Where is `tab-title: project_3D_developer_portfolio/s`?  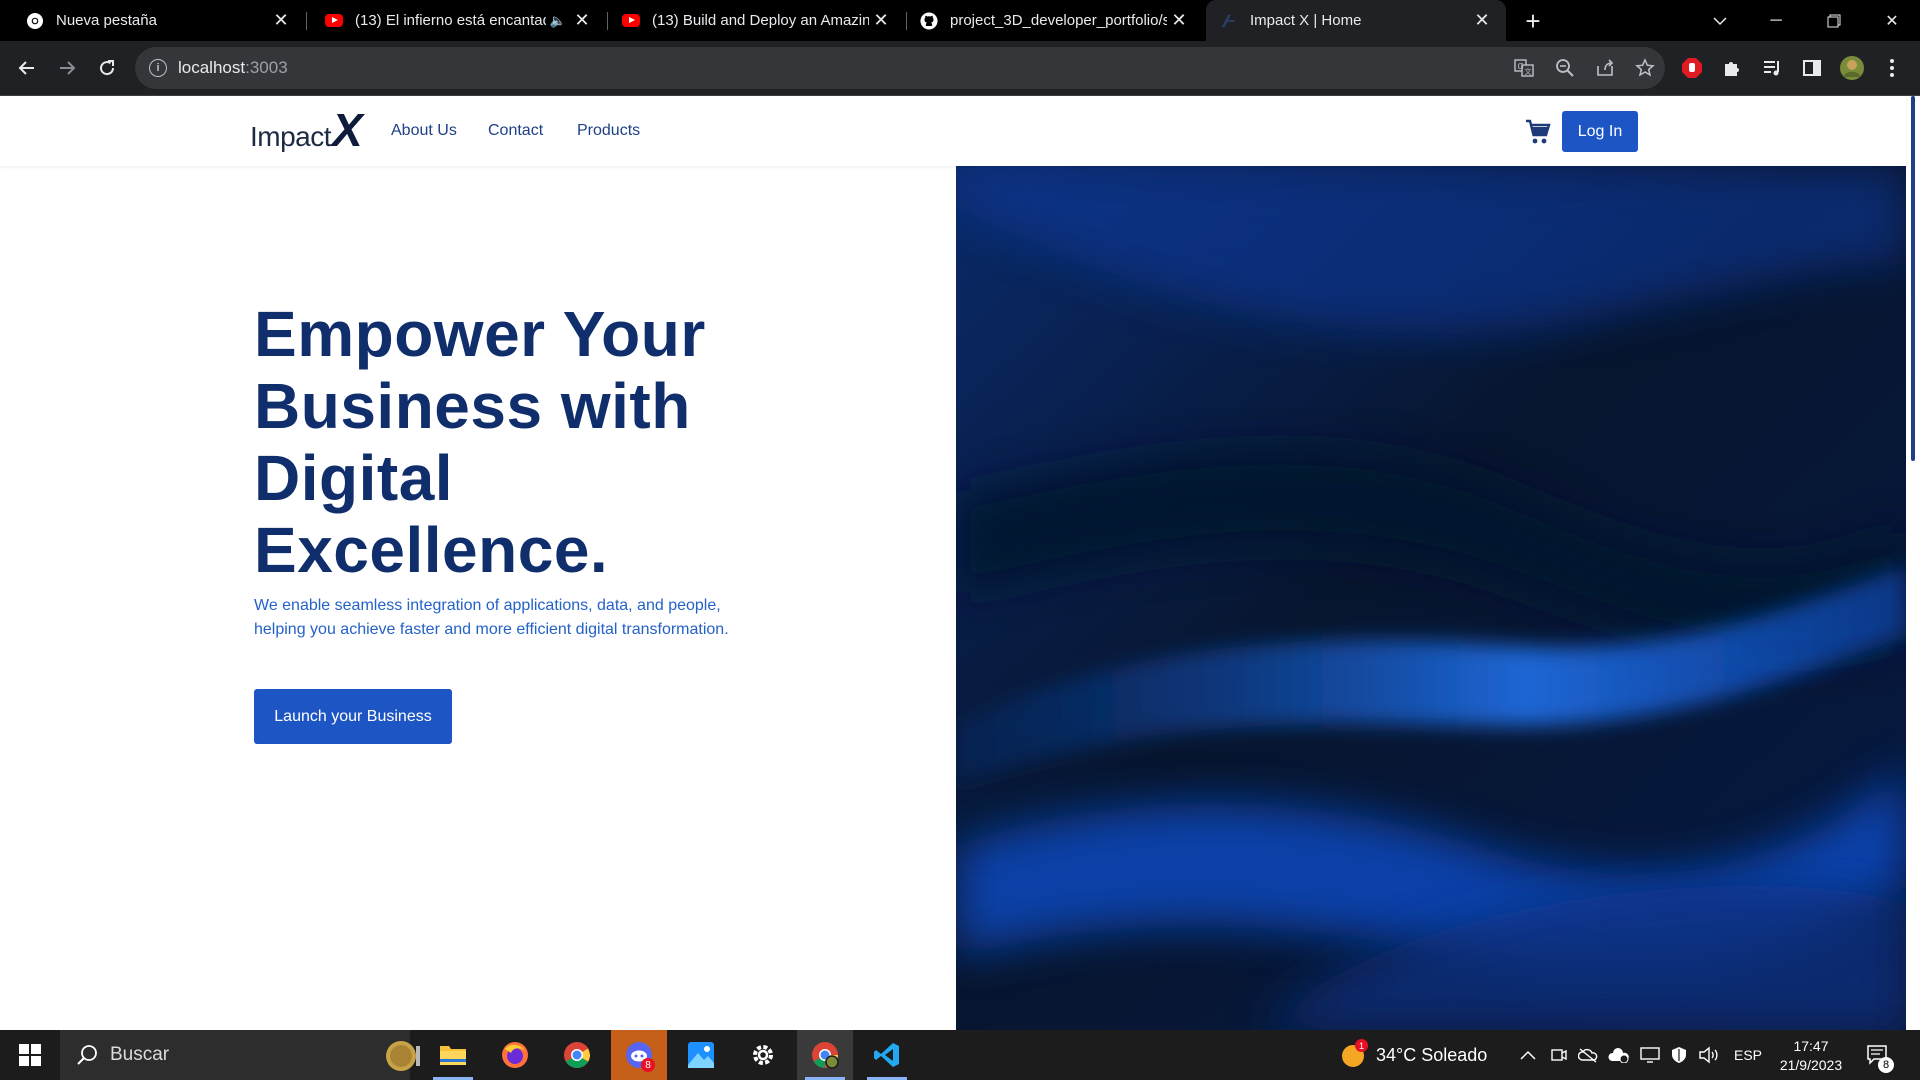 tab-title: project_3D_developer_portfolio/s is located at coordinates (1058, 20).